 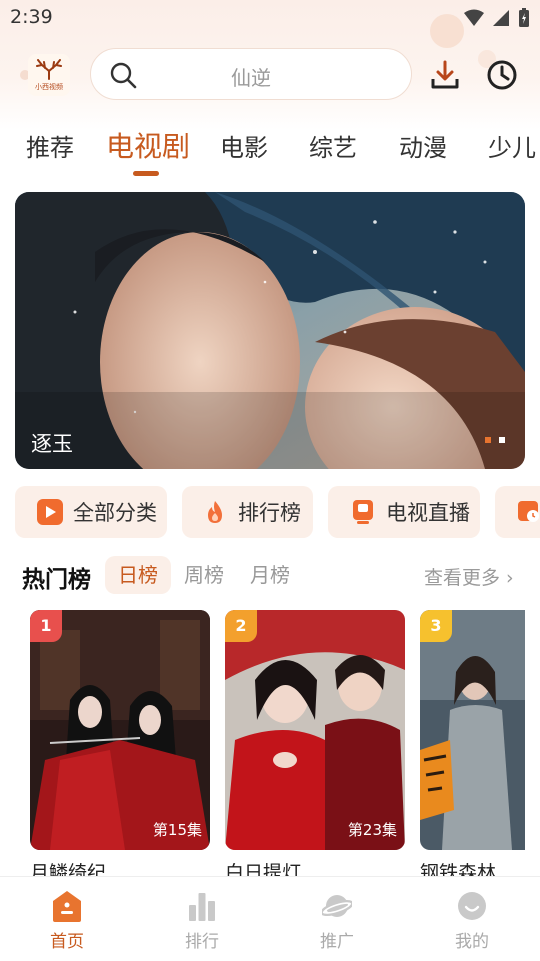 What do you see at coordinates (270, 918) in the screenshot?
I see `bottom-navigation: 首页 排行 推广 我的` at bounding box center [270, 918].